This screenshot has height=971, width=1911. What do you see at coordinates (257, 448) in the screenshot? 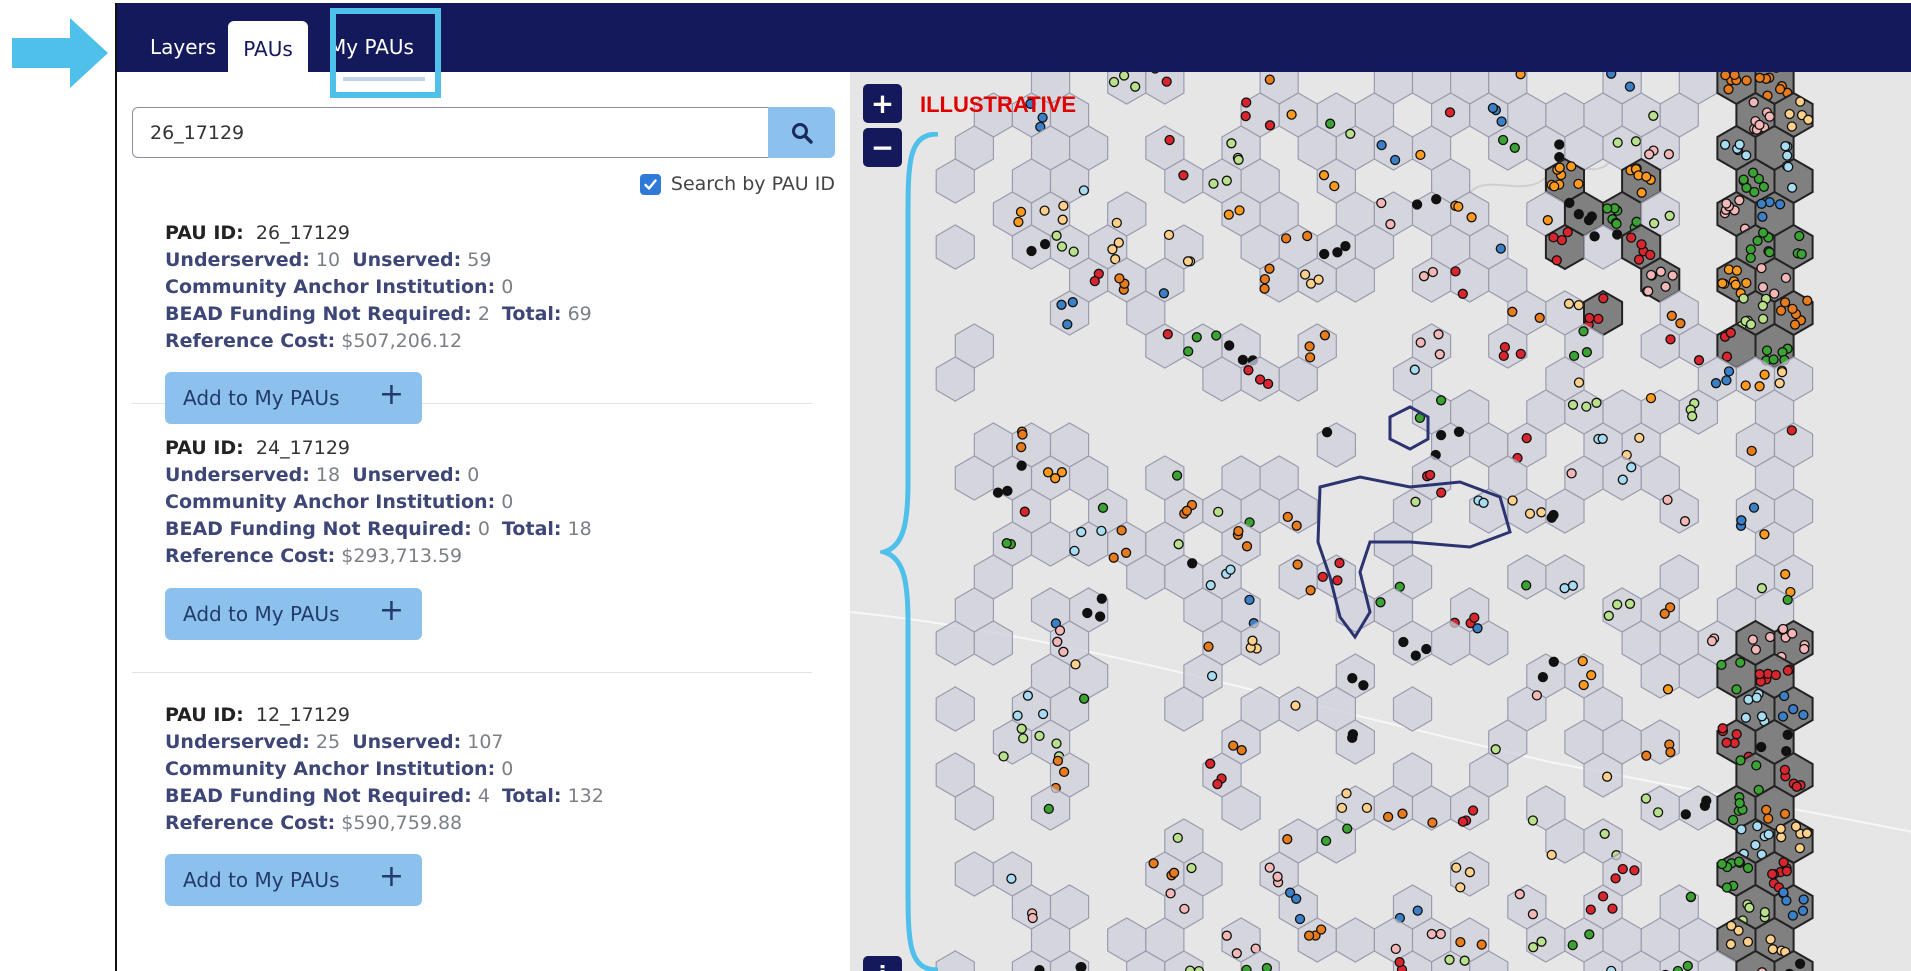
I see `pau-id-row: PAU ID: 24_17129` at bounding box center [257, 448].